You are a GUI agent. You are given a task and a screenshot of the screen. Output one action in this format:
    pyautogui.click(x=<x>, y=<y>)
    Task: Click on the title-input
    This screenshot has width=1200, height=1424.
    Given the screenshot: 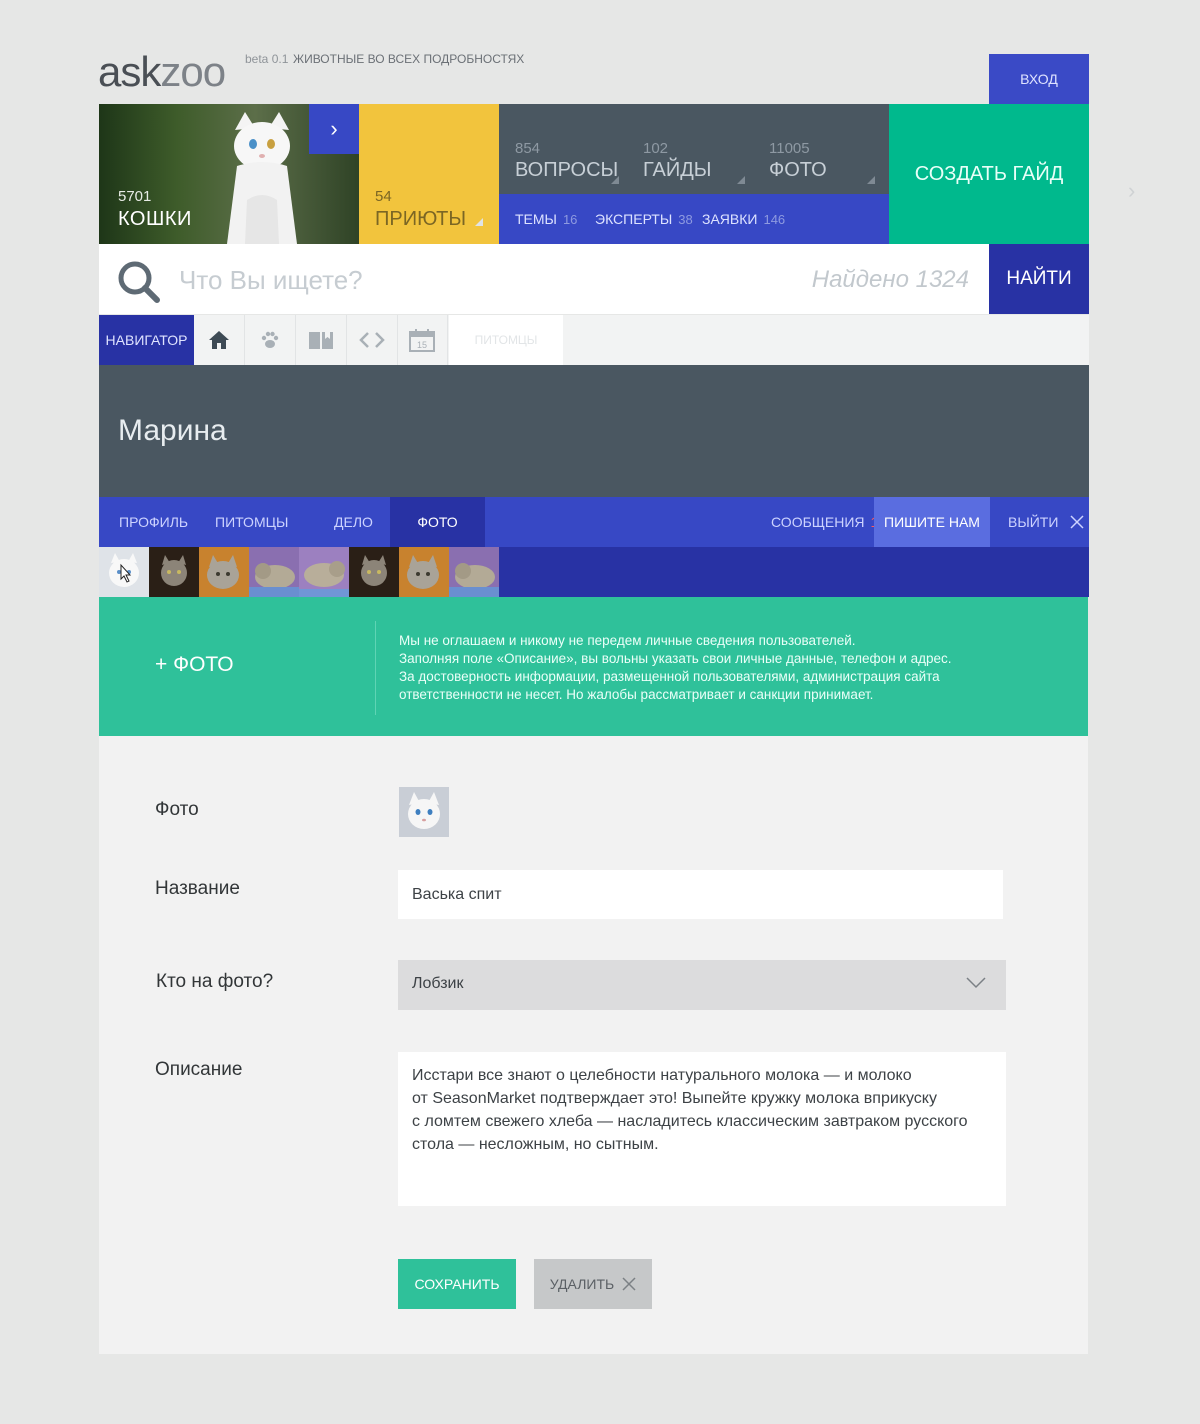 What is the action you would take?
    pyautogui.click(x=700, y=894)
    